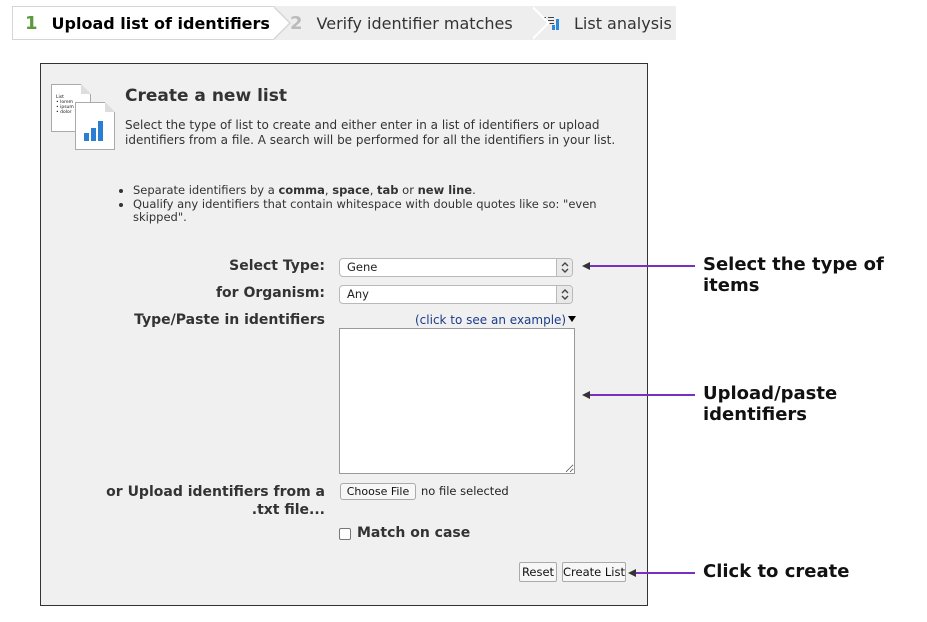 This screenshot has width=927, height=622. What do you see at coordinates (465, 491) in the screenshot?
I see `file-status: no file selected` at bounding box center [465, 491].